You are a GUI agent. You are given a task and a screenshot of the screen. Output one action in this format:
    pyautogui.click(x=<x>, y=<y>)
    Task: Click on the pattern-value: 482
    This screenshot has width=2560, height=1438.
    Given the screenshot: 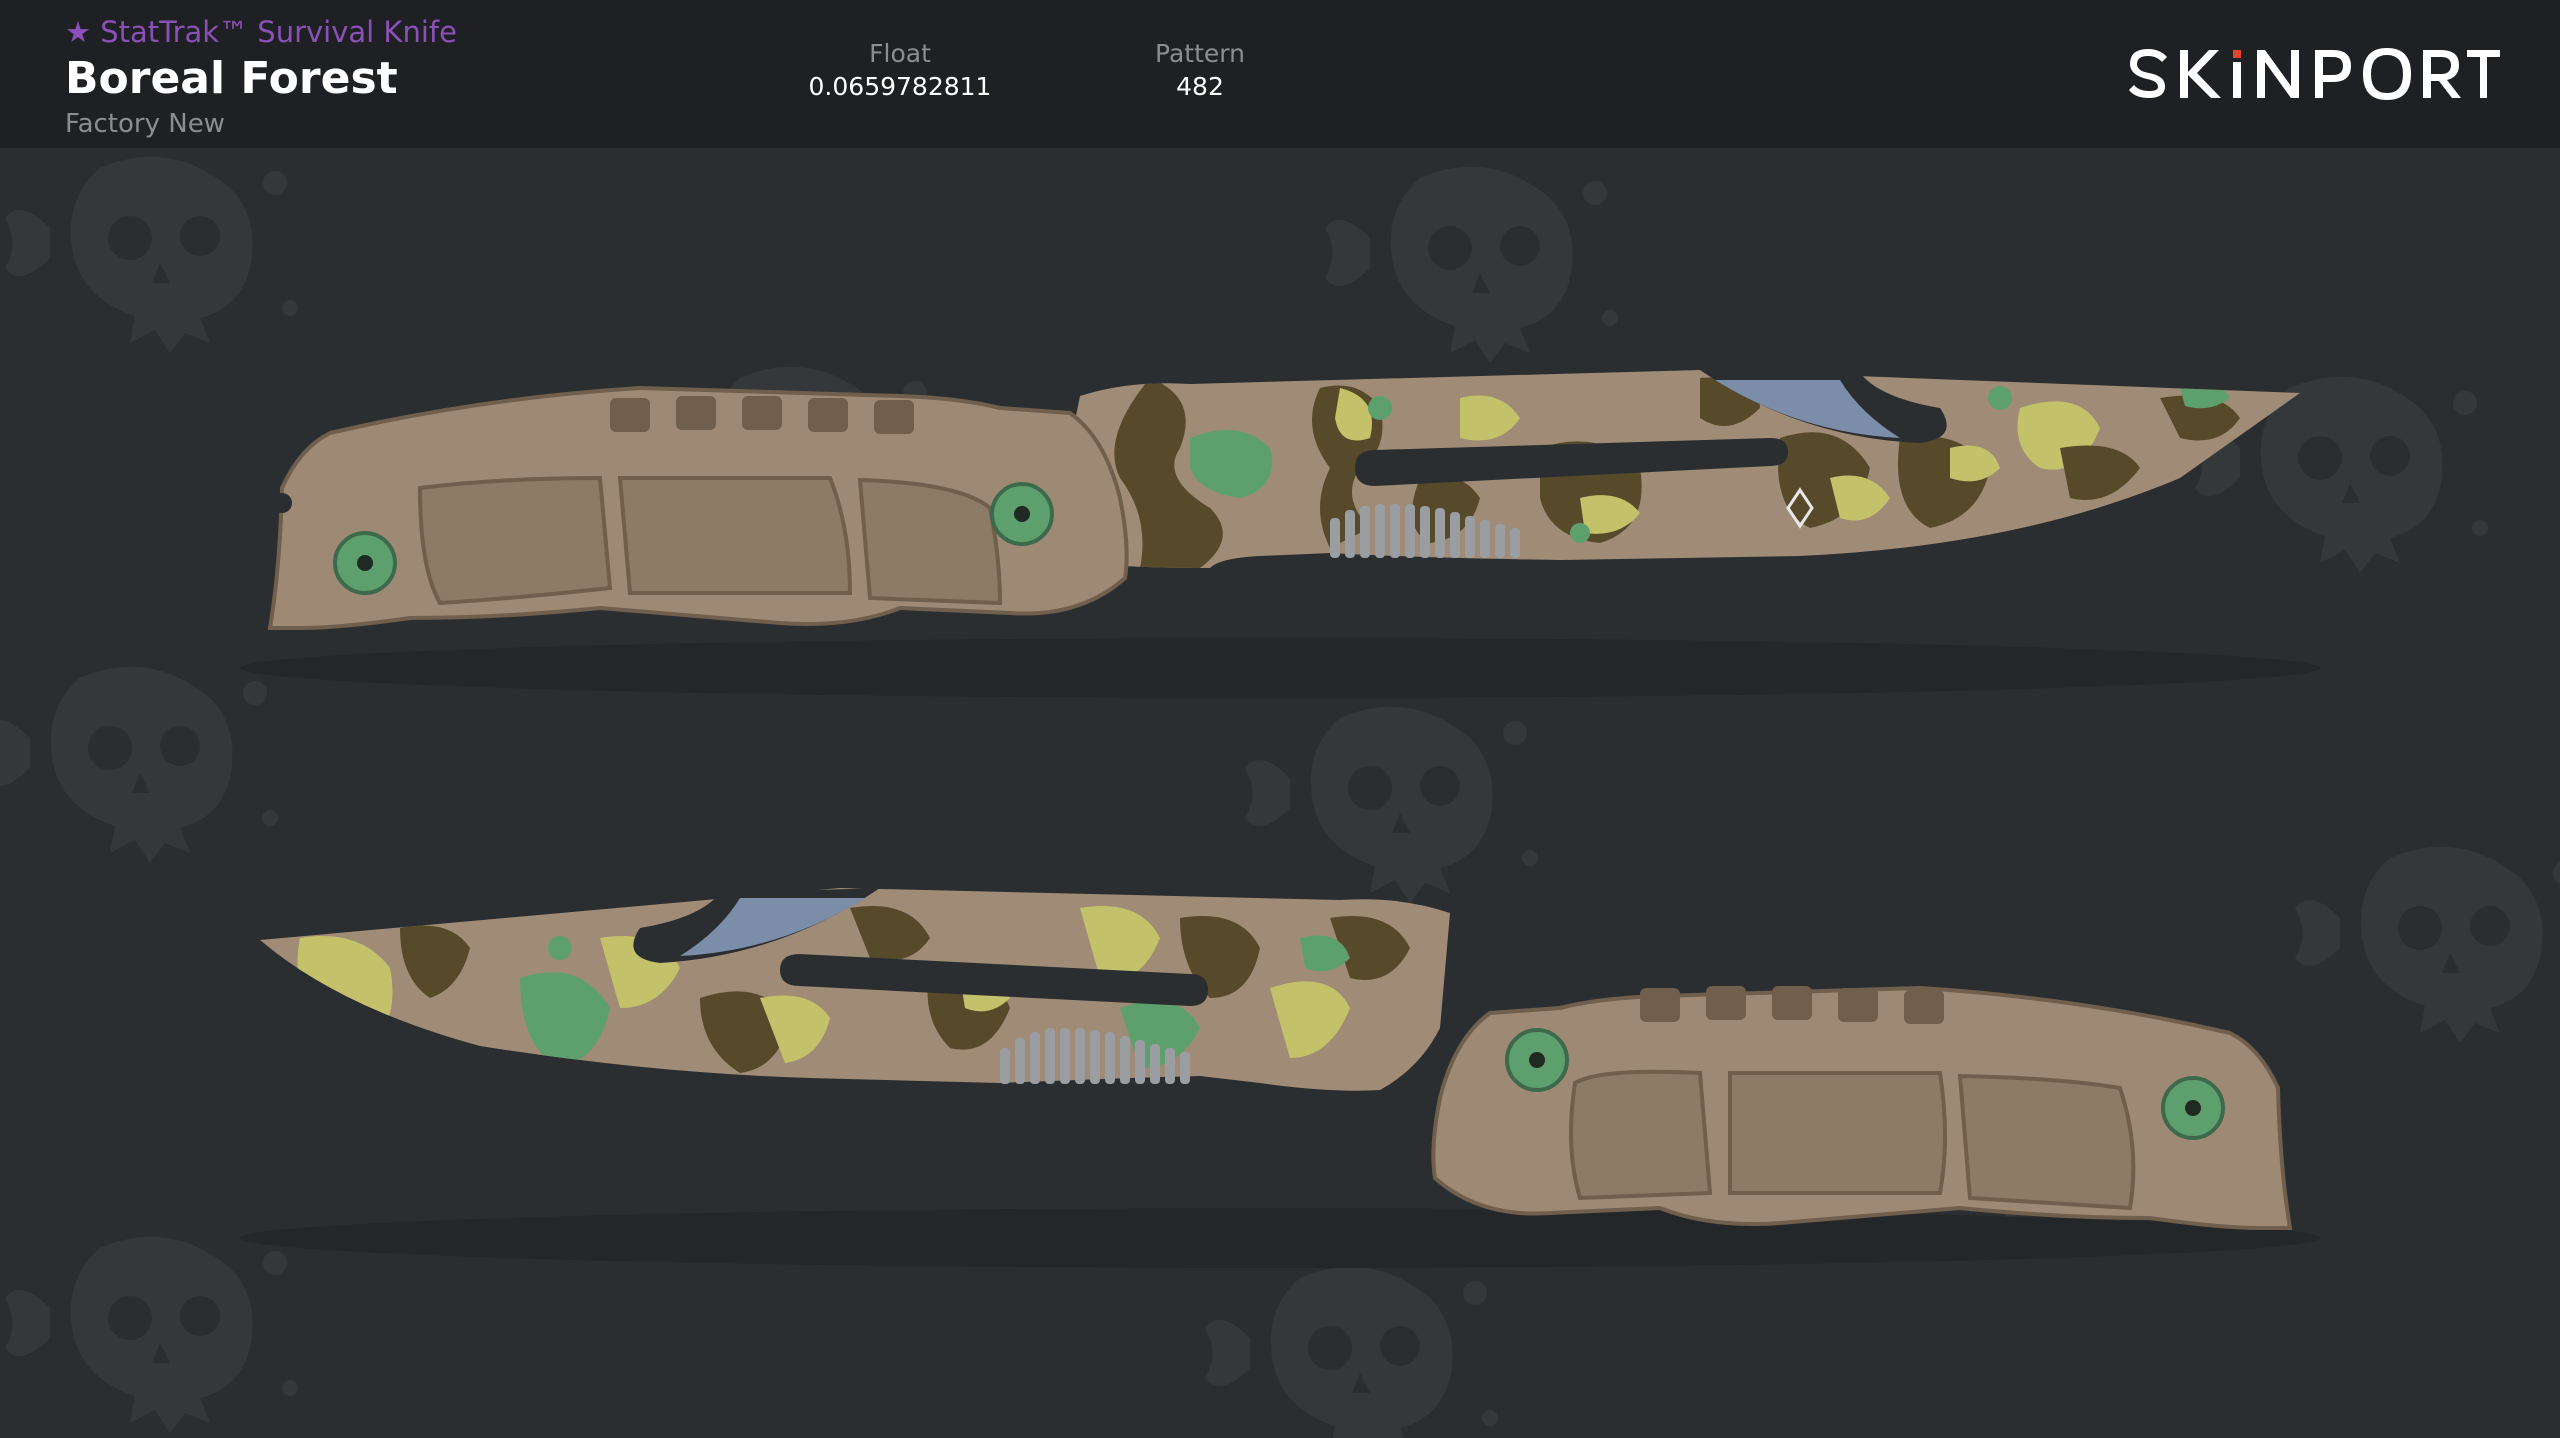 What is the action you would take?
    pyautogui.click(x=1200, y=86)
    